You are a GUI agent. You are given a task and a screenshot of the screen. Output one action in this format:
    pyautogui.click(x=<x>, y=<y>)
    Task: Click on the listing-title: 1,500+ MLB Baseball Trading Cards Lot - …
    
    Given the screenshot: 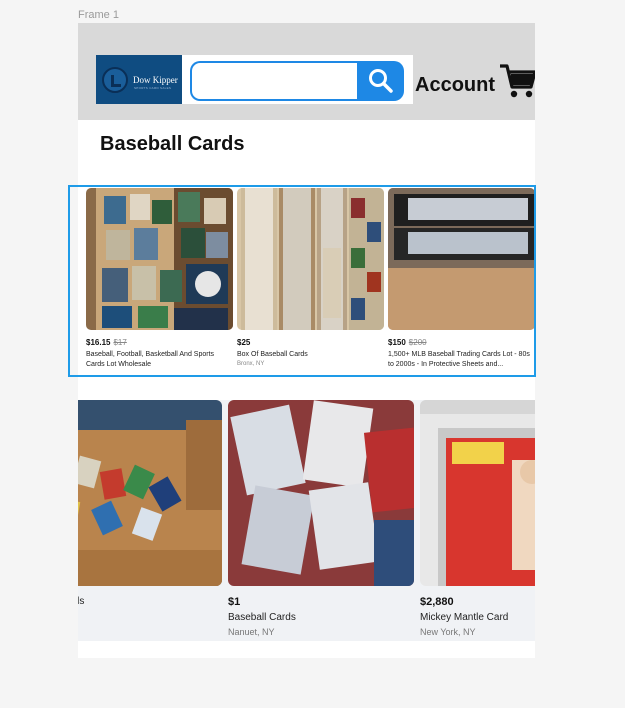 What is the action you would take?
    pyautogui.click(x=459, y=359)
    